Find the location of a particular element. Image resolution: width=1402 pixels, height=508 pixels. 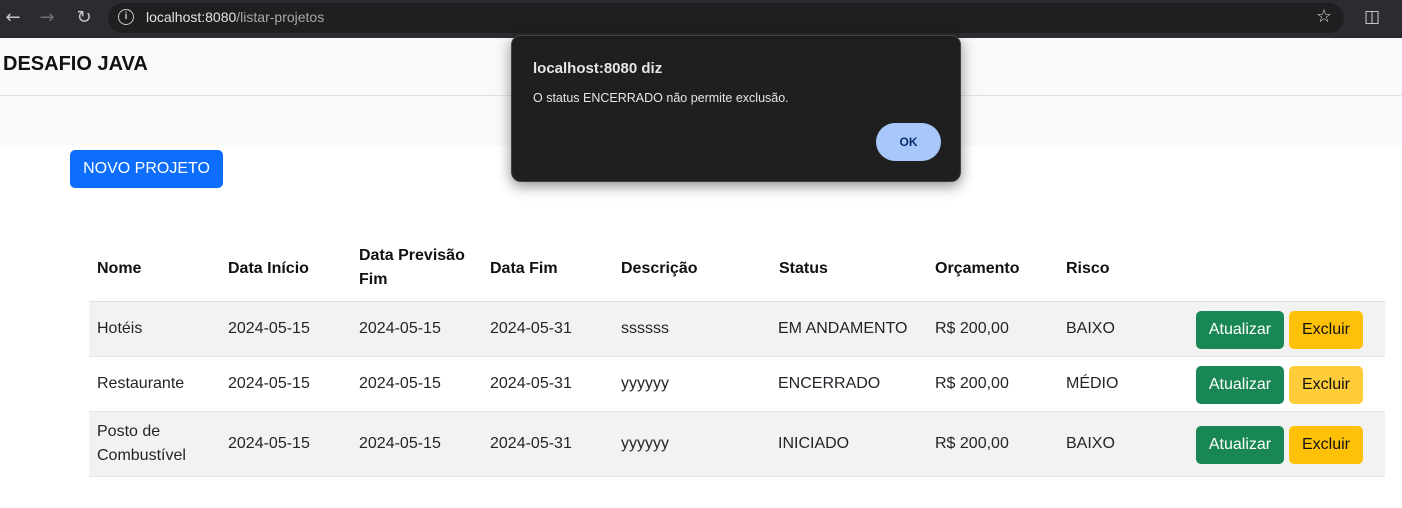

header-status: Status is located at coordinates (803, 268).